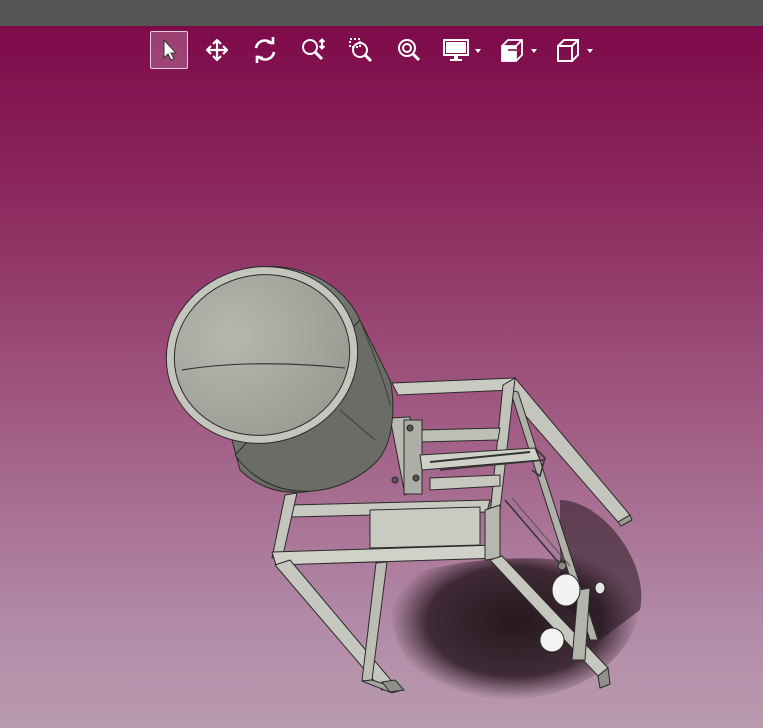  I want to click on arrow-pointer-icon, so click(170, 49).